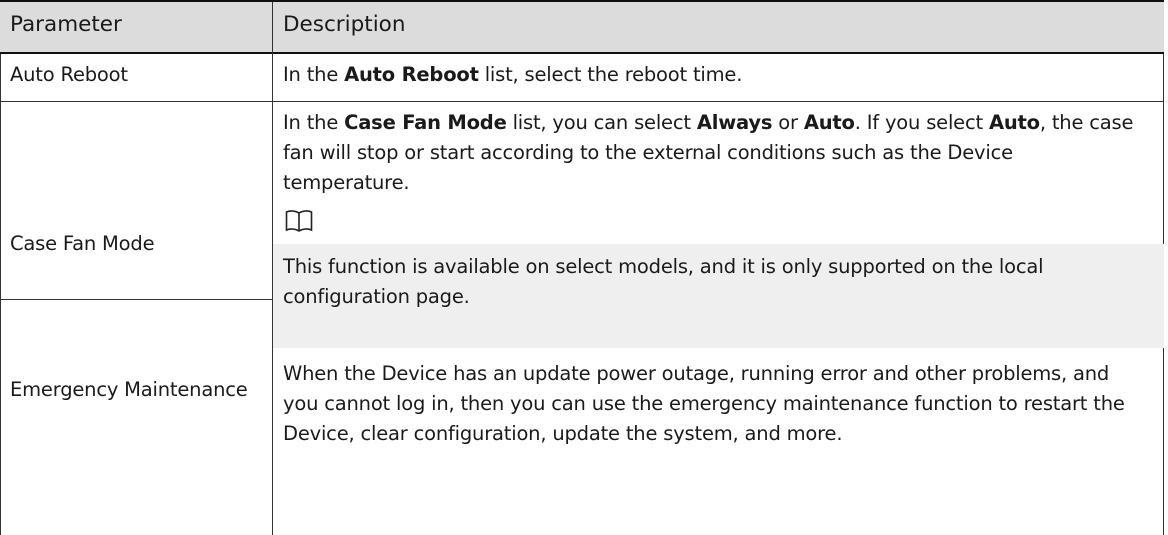 The width and height of the screenshot is (1168, 535). I want to click on header-parameter: Parameter, so click(66, 24).